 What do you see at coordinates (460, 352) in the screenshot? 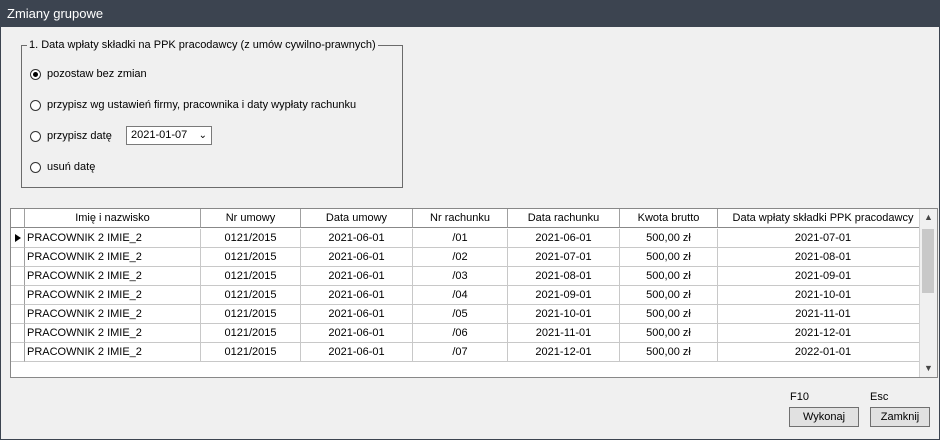
I see `cell-bill-no: /07` at bounding box center [460, 352].